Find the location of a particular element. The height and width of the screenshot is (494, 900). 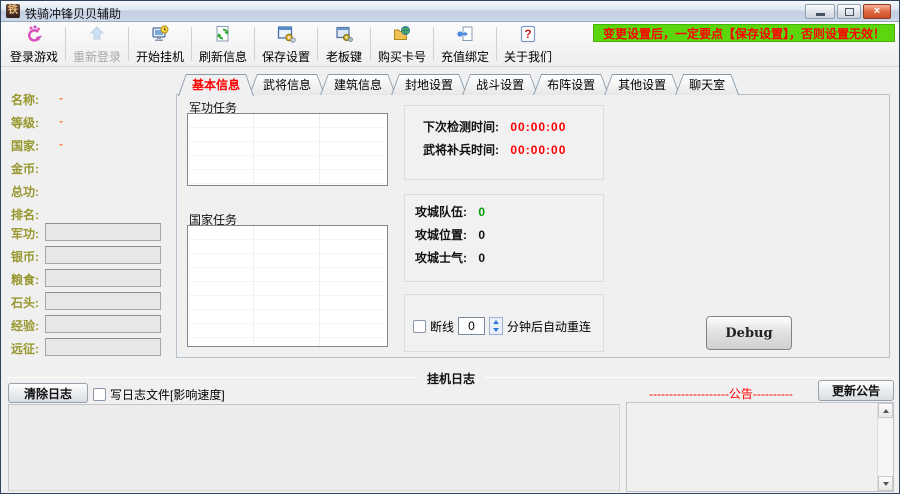

tab-battle-settings: 战斗设置 is located at coordinates (500, 84).